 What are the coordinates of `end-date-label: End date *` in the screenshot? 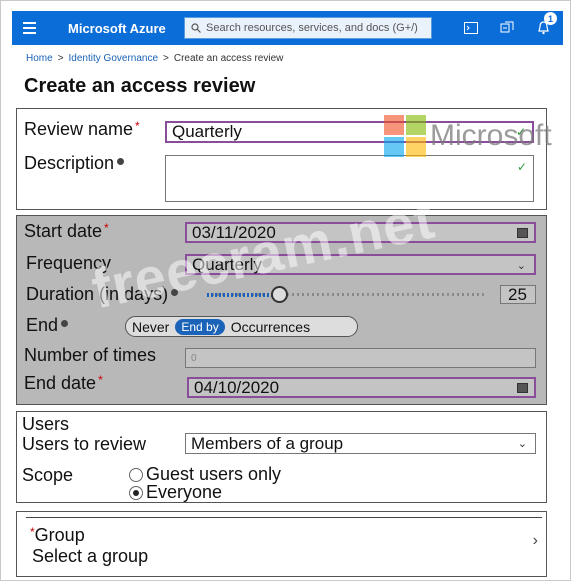 It's located at (63, 383).